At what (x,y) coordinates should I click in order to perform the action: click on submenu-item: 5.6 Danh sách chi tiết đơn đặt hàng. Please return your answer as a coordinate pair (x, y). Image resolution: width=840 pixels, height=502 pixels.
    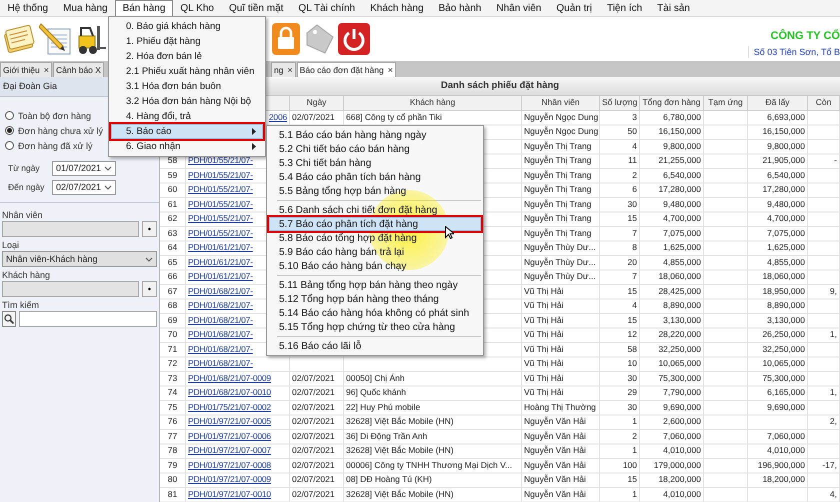
    Looking at the image, I should click on (375, 210).